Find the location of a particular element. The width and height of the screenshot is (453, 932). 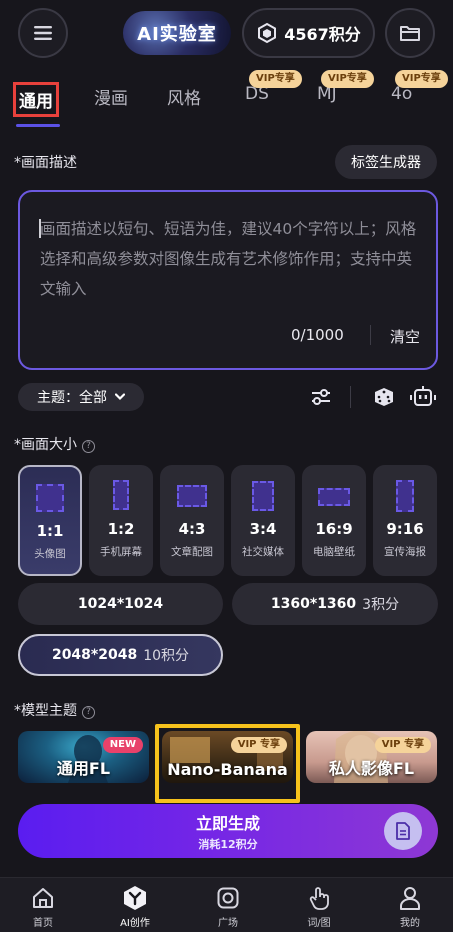

ratio-option-1-2: 1:2 手机屏幕 is located at coordinates (121, 520).